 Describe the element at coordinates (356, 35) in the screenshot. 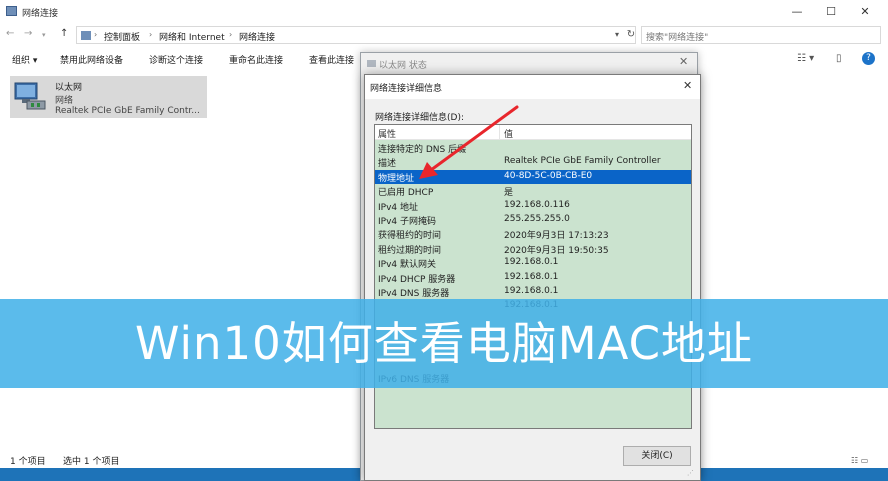

I see `address-input: › 控制面板 › 网络和 Internet › 网络连接 ▾` at that location.